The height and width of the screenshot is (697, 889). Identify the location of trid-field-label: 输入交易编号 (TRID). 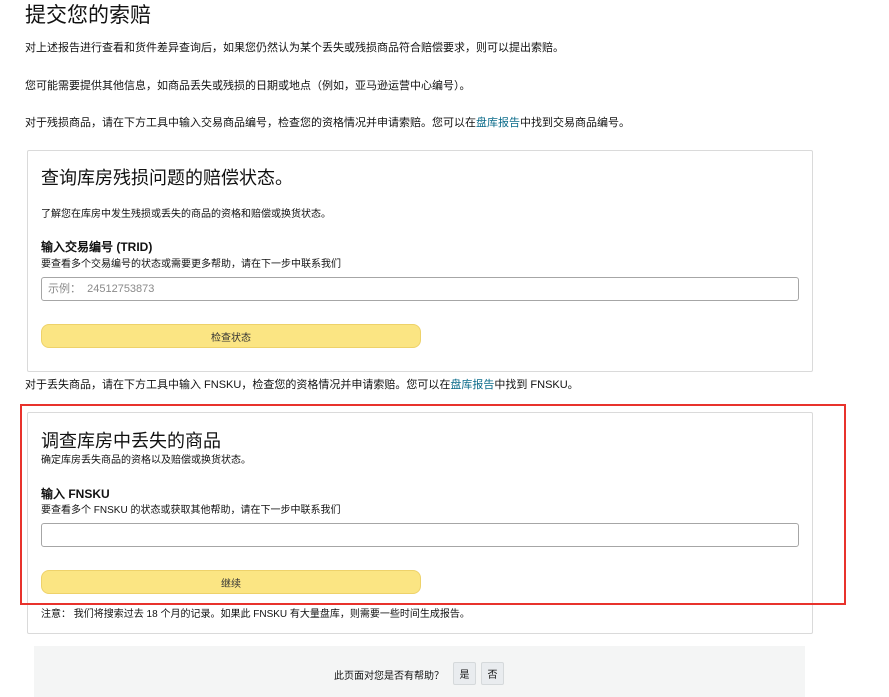
(97, 247).